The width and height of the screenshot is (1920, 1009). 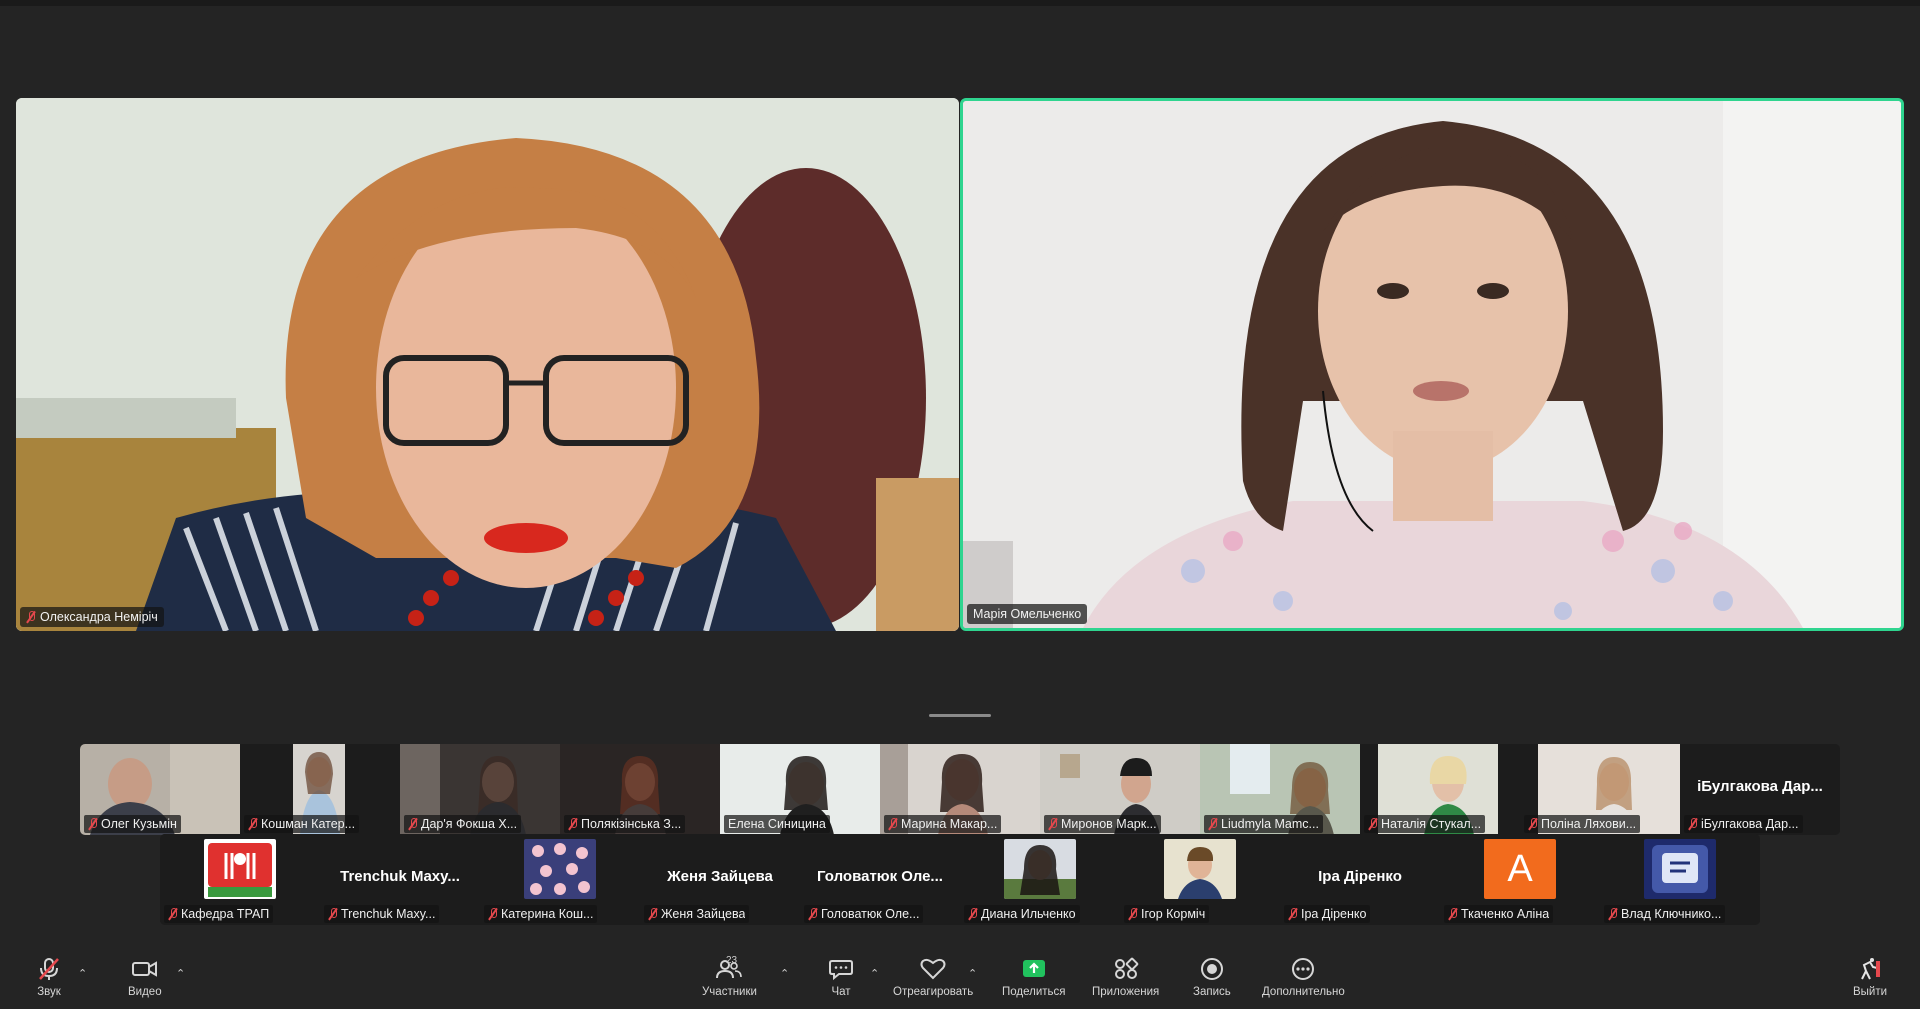 What do you see at coordinates (933, 969) in the screenshot?
I see `heart-icon` at bounding box center [933, 969].